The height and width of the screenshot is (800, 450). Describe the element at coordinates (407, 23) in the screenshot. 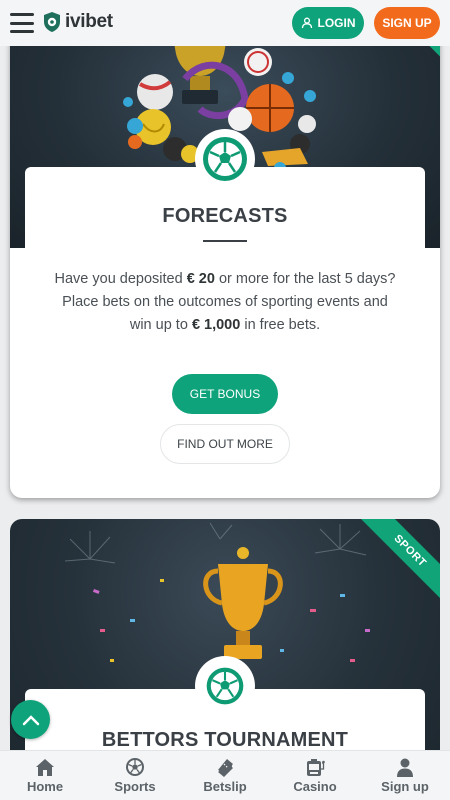

I see `signup-button: SIGN UP` at that location.